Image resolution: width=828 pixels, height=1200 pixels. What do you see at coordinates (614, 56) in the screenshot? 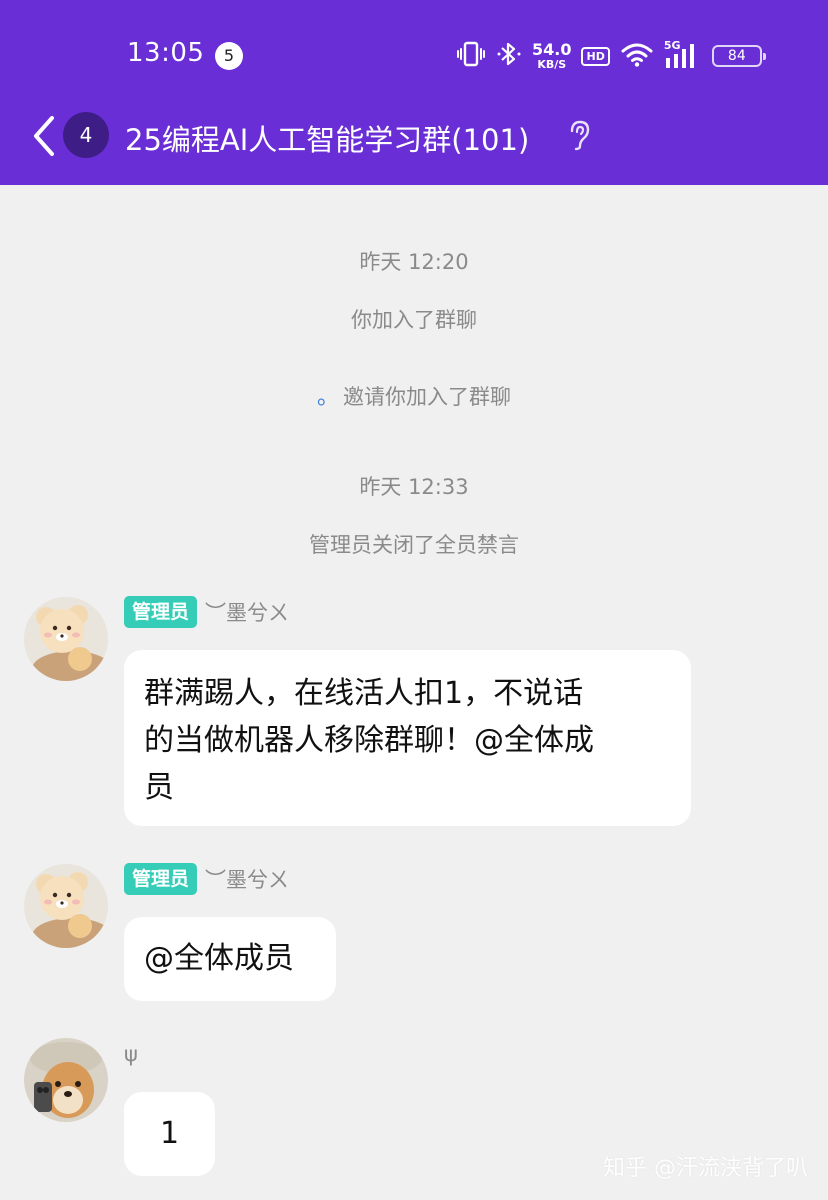
I see `status-icons: 54.0 KB/S HD 5G 84` at bounding box center [614, 56].